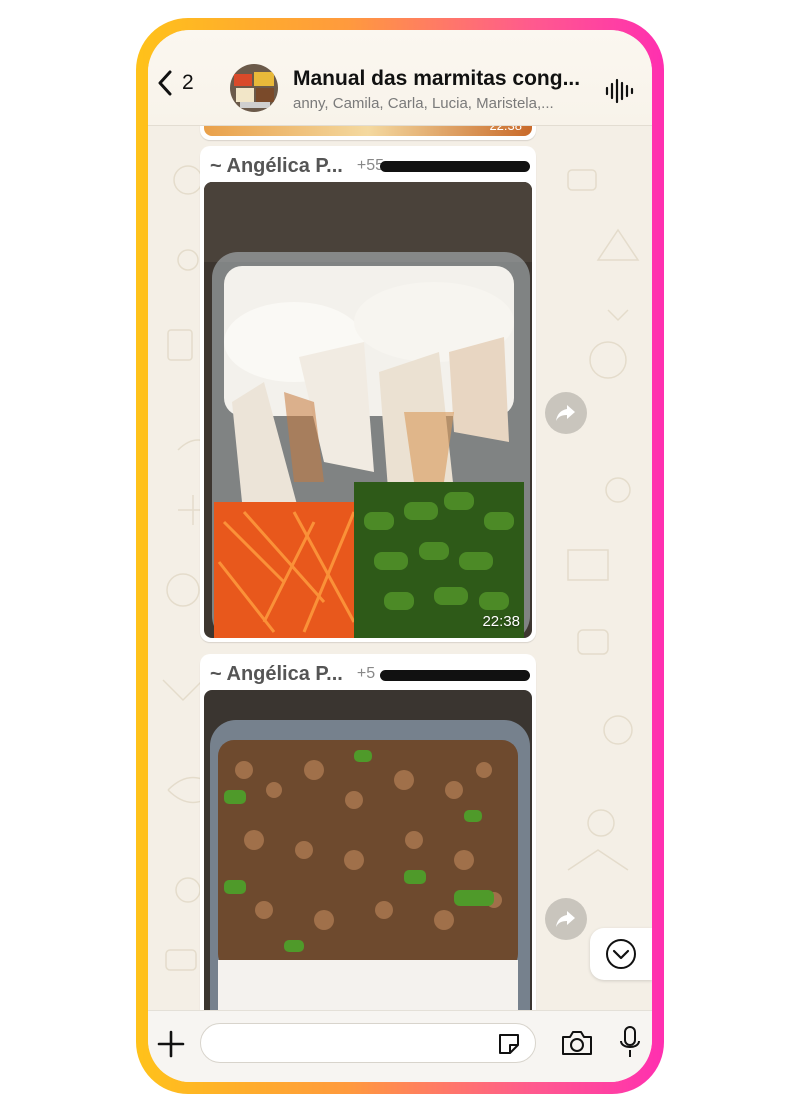 Image resolution: width=800 pixels, height=1111 pixels. I want to click on back-button: 2, so click(175, 83).